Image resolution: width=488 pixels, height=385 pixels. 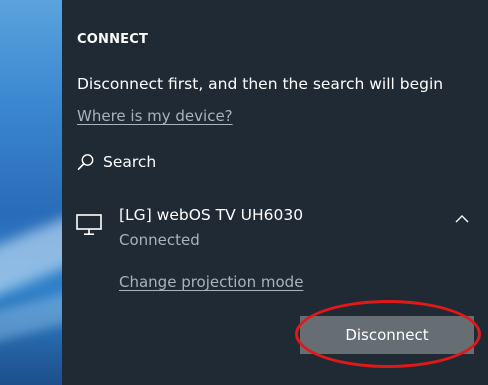 What do you see at coordinates (211, 215) in the screenshot?
I see `device-name: [LG] webOS TV UH6030` at bounding box center [211, 215].